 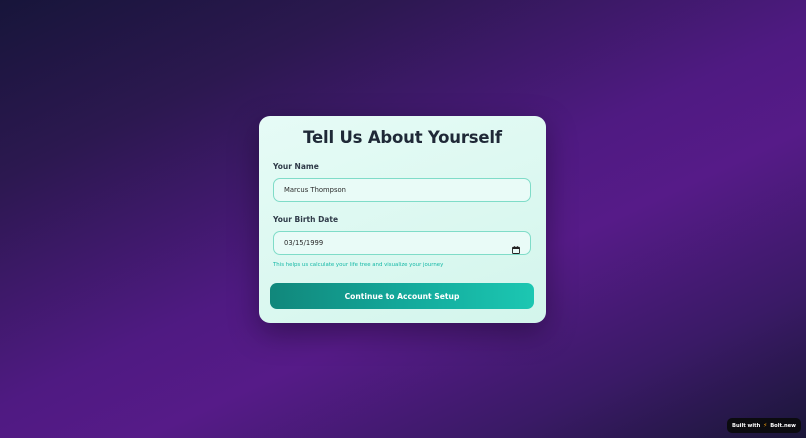 I want to click on bolt-icon: ⚡, so click(x=765, y=425).